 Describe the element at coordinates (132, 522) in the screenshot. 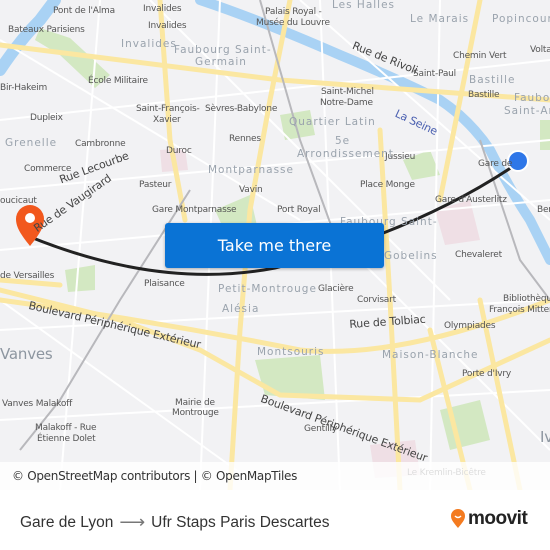

I see `arrow-right-icon: ⟶` at that location.